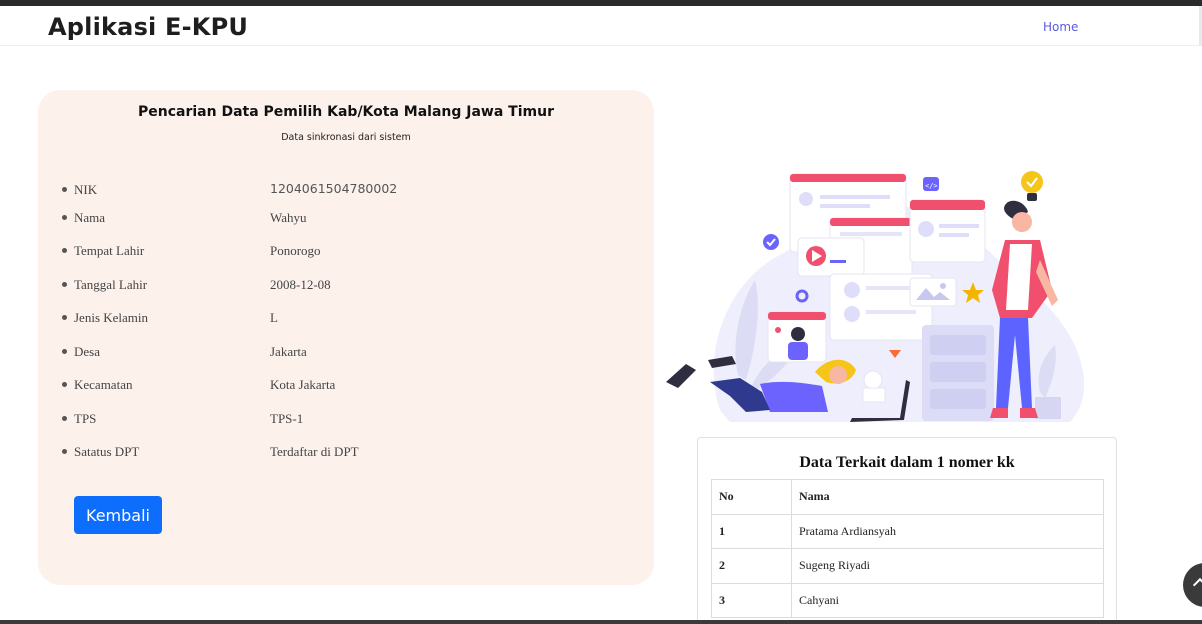 The image size is (1202, 624). What do you see at coordinates (295, 250) in the screenshot?
I see `field-value: Ponorogo` at bounding box center [295, 250].